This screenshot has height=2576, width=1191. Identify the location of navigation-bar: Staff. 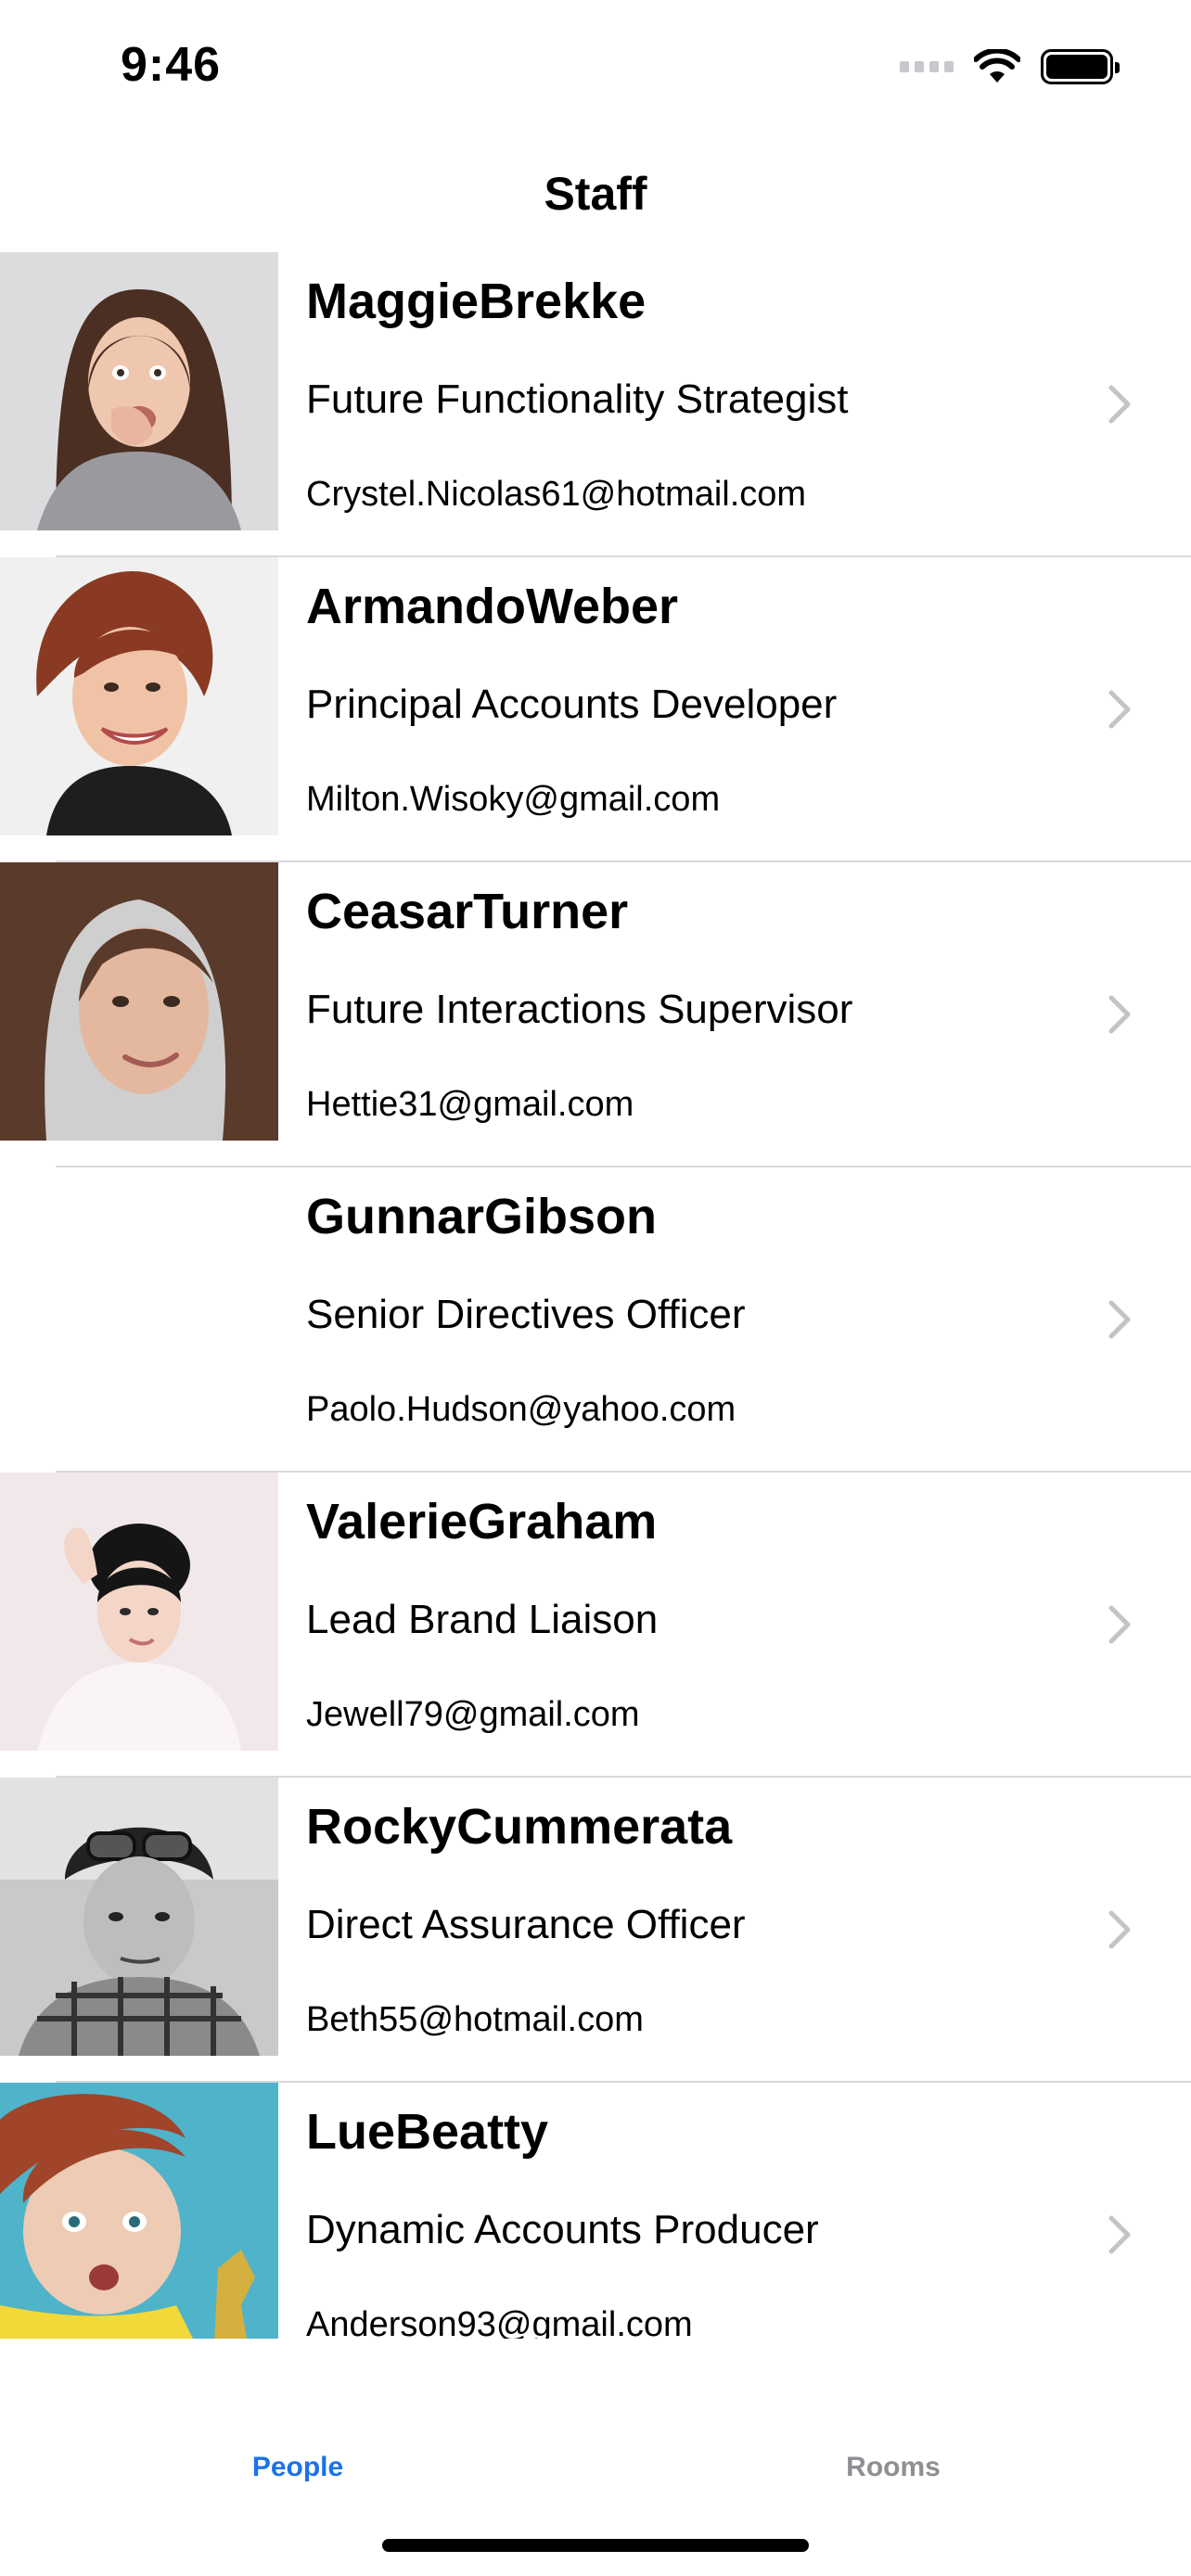
(595, 194).